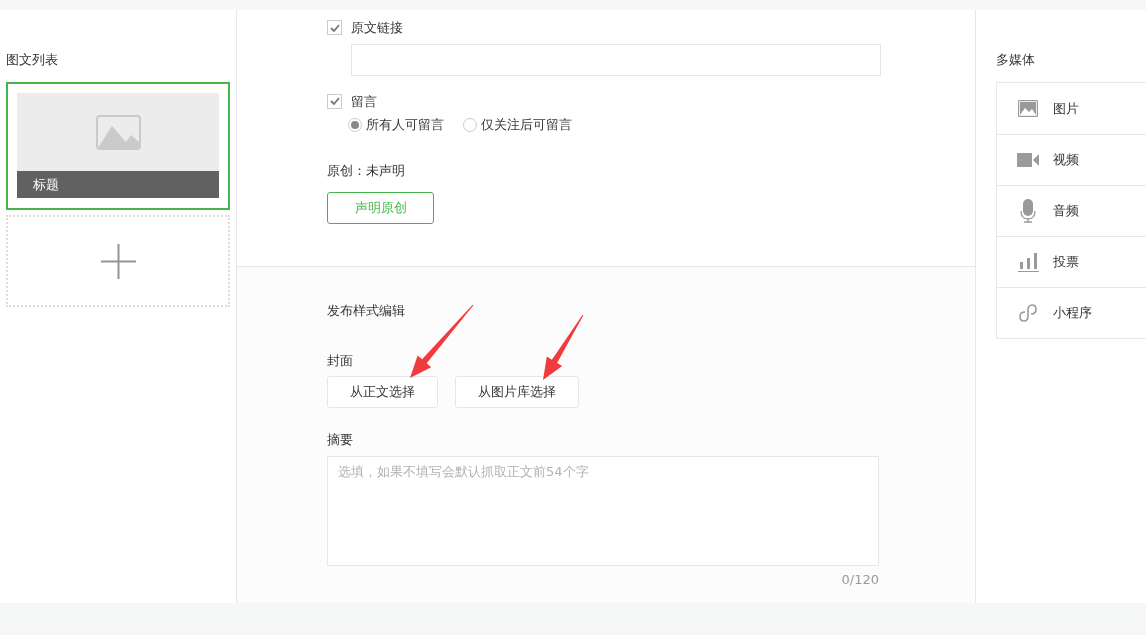 Image resolution: width=1146 pixels, height=635 pixels. Describe the element at coordinates (366, 170) in the screenshot. I see `originality-status: 原创：未声明` at that location.